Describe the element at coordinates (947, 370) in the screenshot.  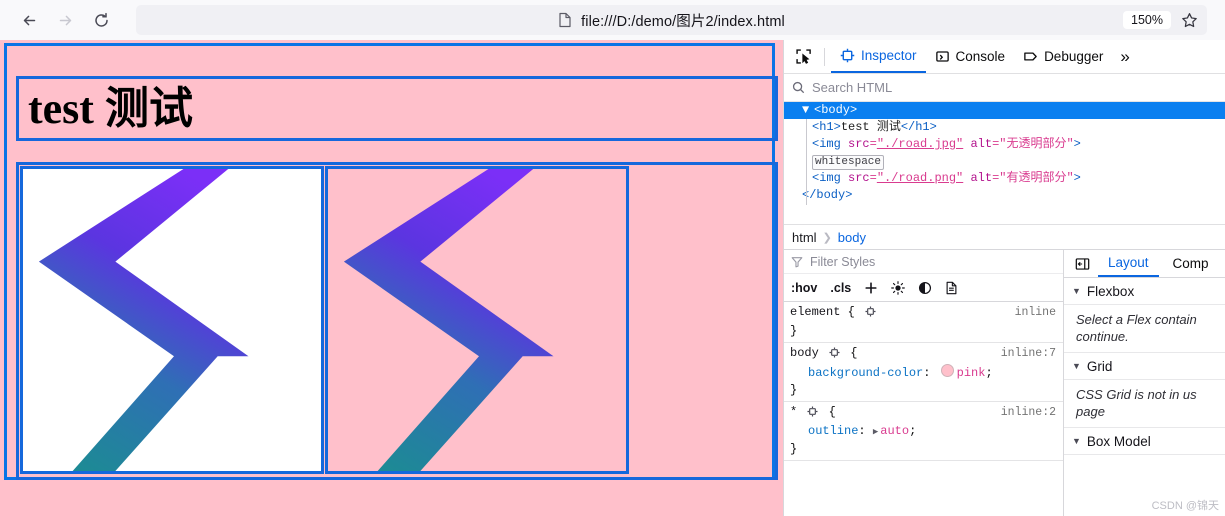
I see `color-swatch-pink` at that location.